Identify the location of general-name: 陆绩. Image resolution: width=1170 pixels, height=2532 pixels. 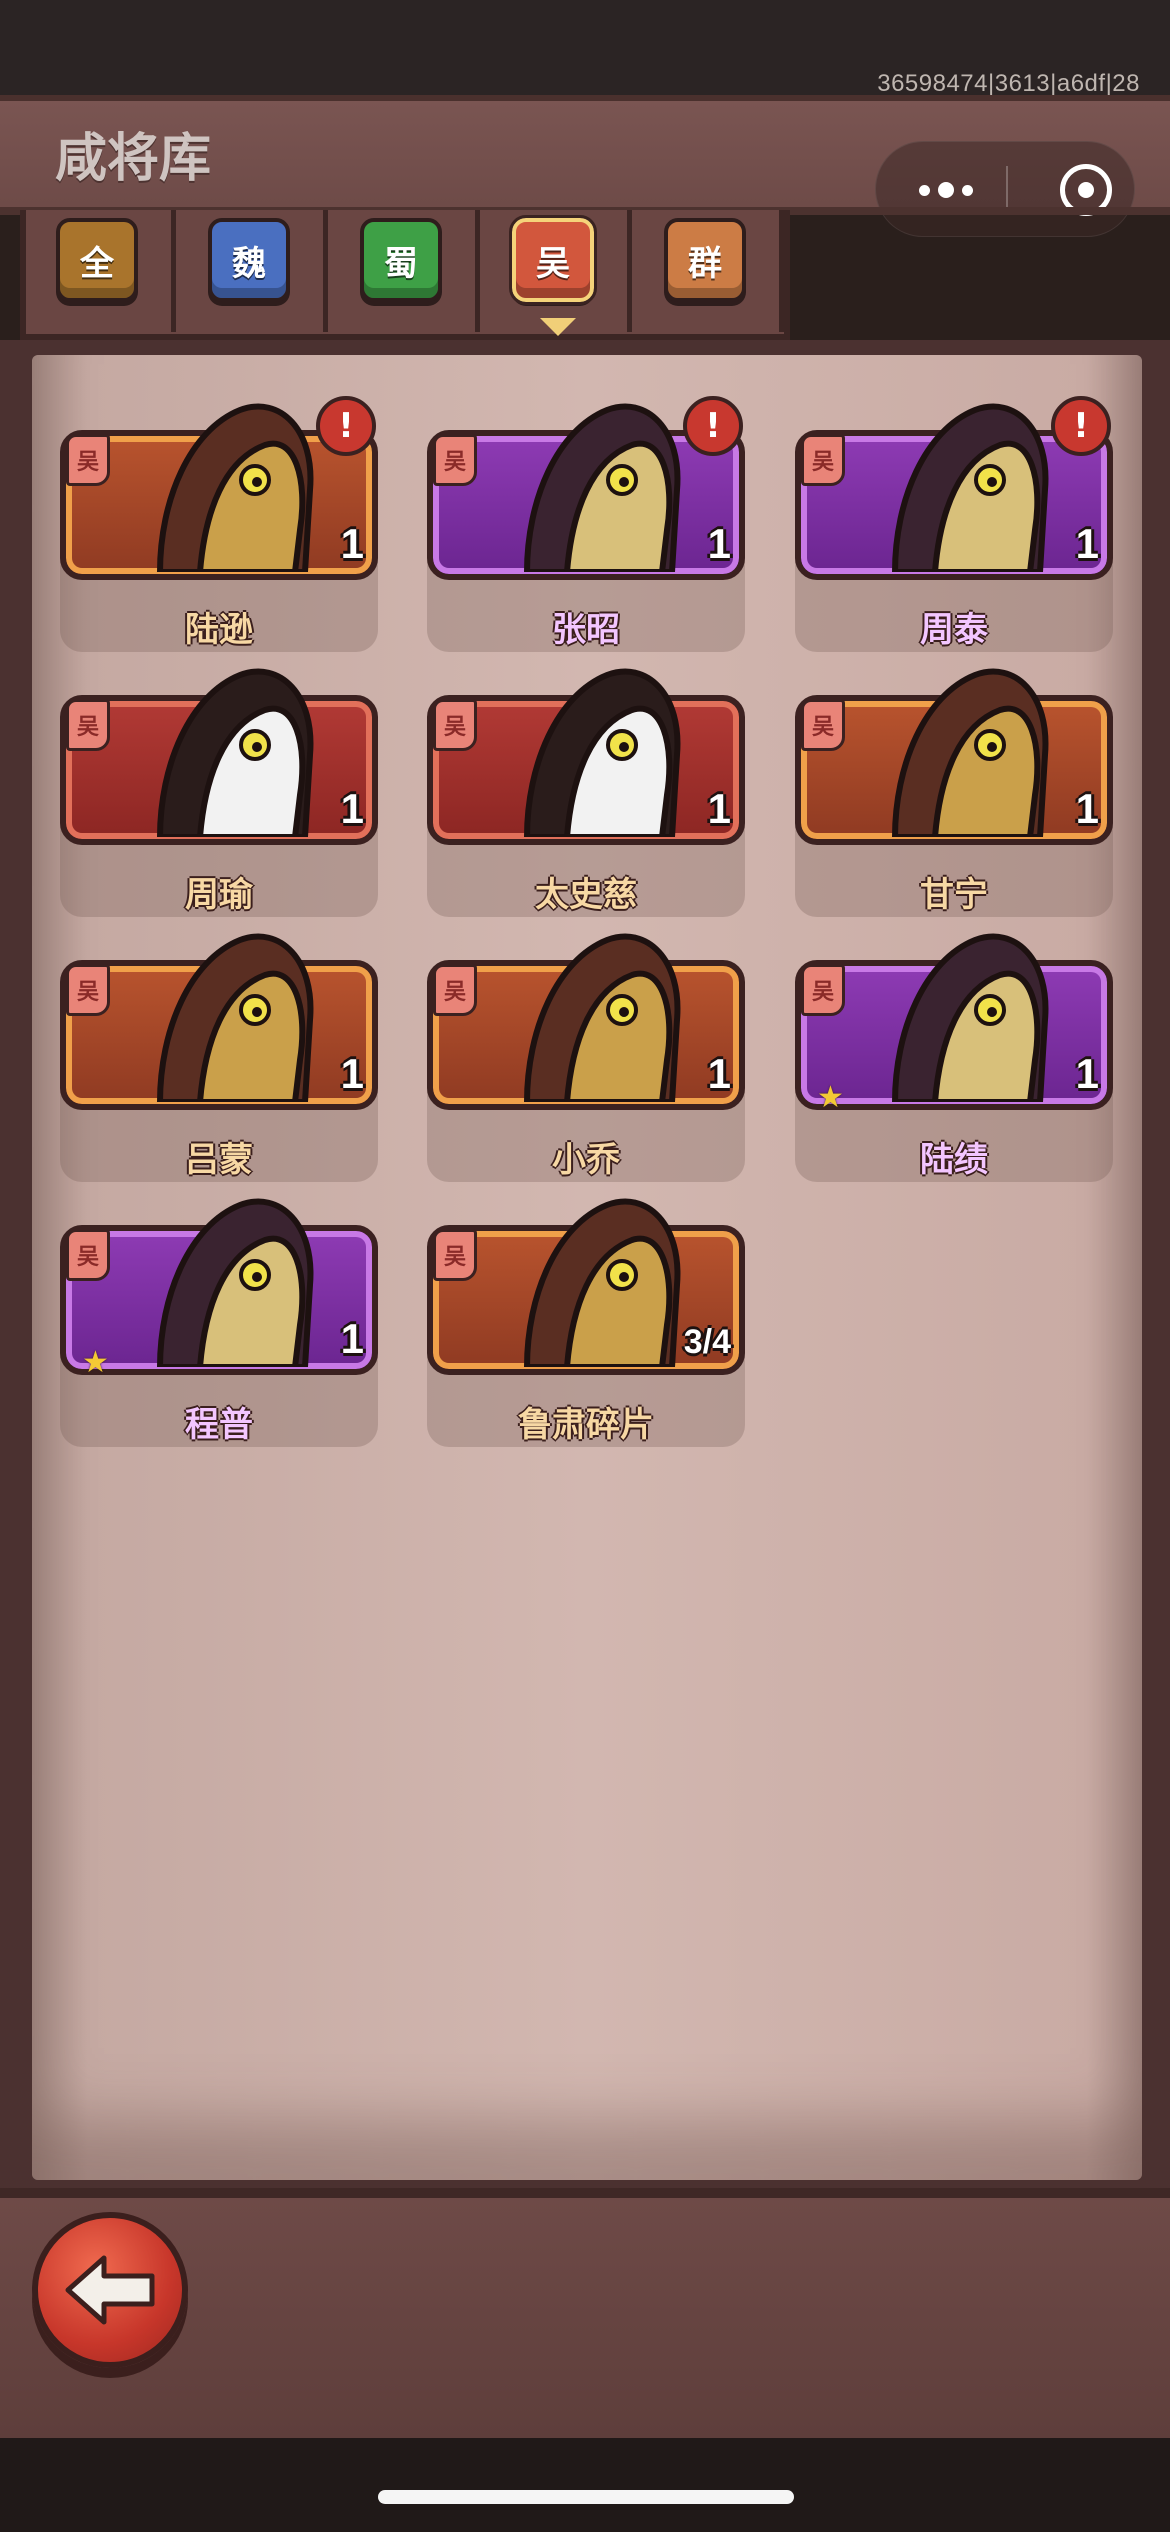
(954, 1160).